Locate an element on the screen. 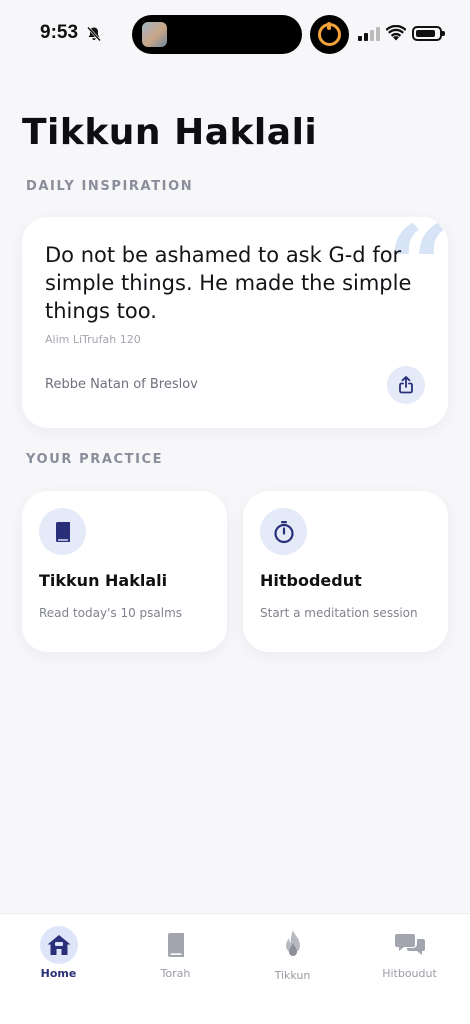  dynamic-island is located at coordinates (217, 34).